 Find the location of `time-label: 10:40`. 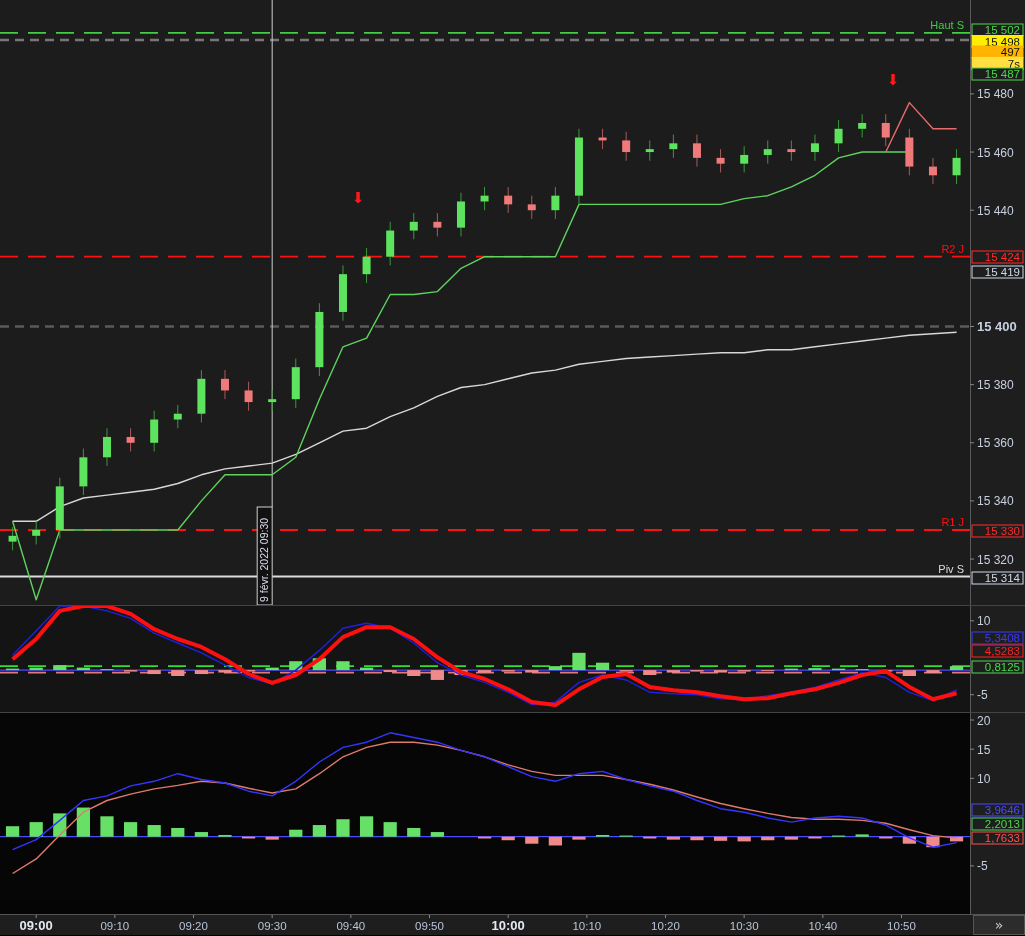

time-label: 10:40 is located at coordinates (823, 926).